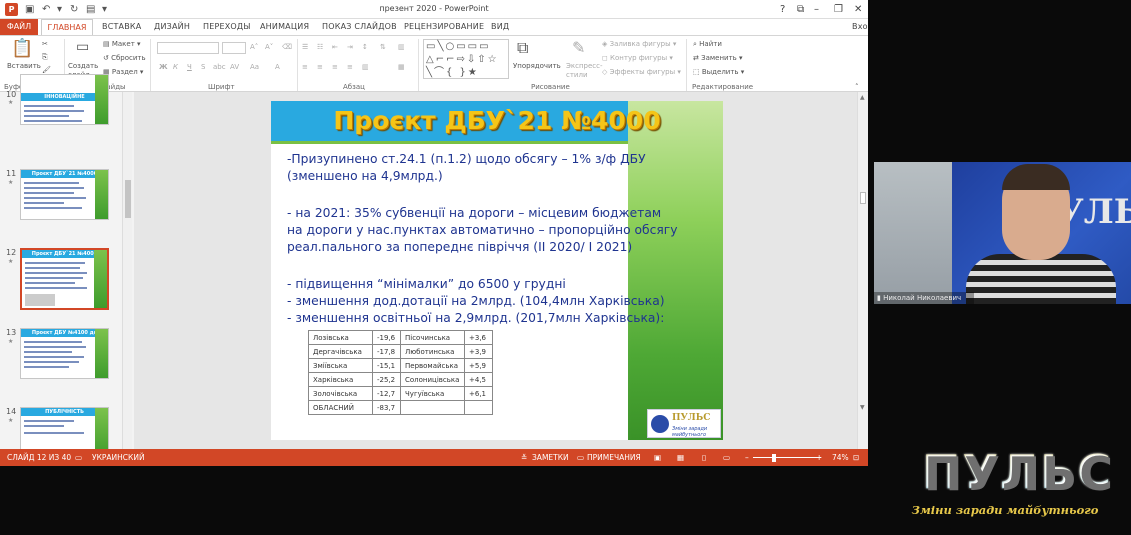 The image size is (1131, 535). Describe the element at coordinates (537, 66) in the screenshot. I see `arrange-button: Упорядочить` at that location.